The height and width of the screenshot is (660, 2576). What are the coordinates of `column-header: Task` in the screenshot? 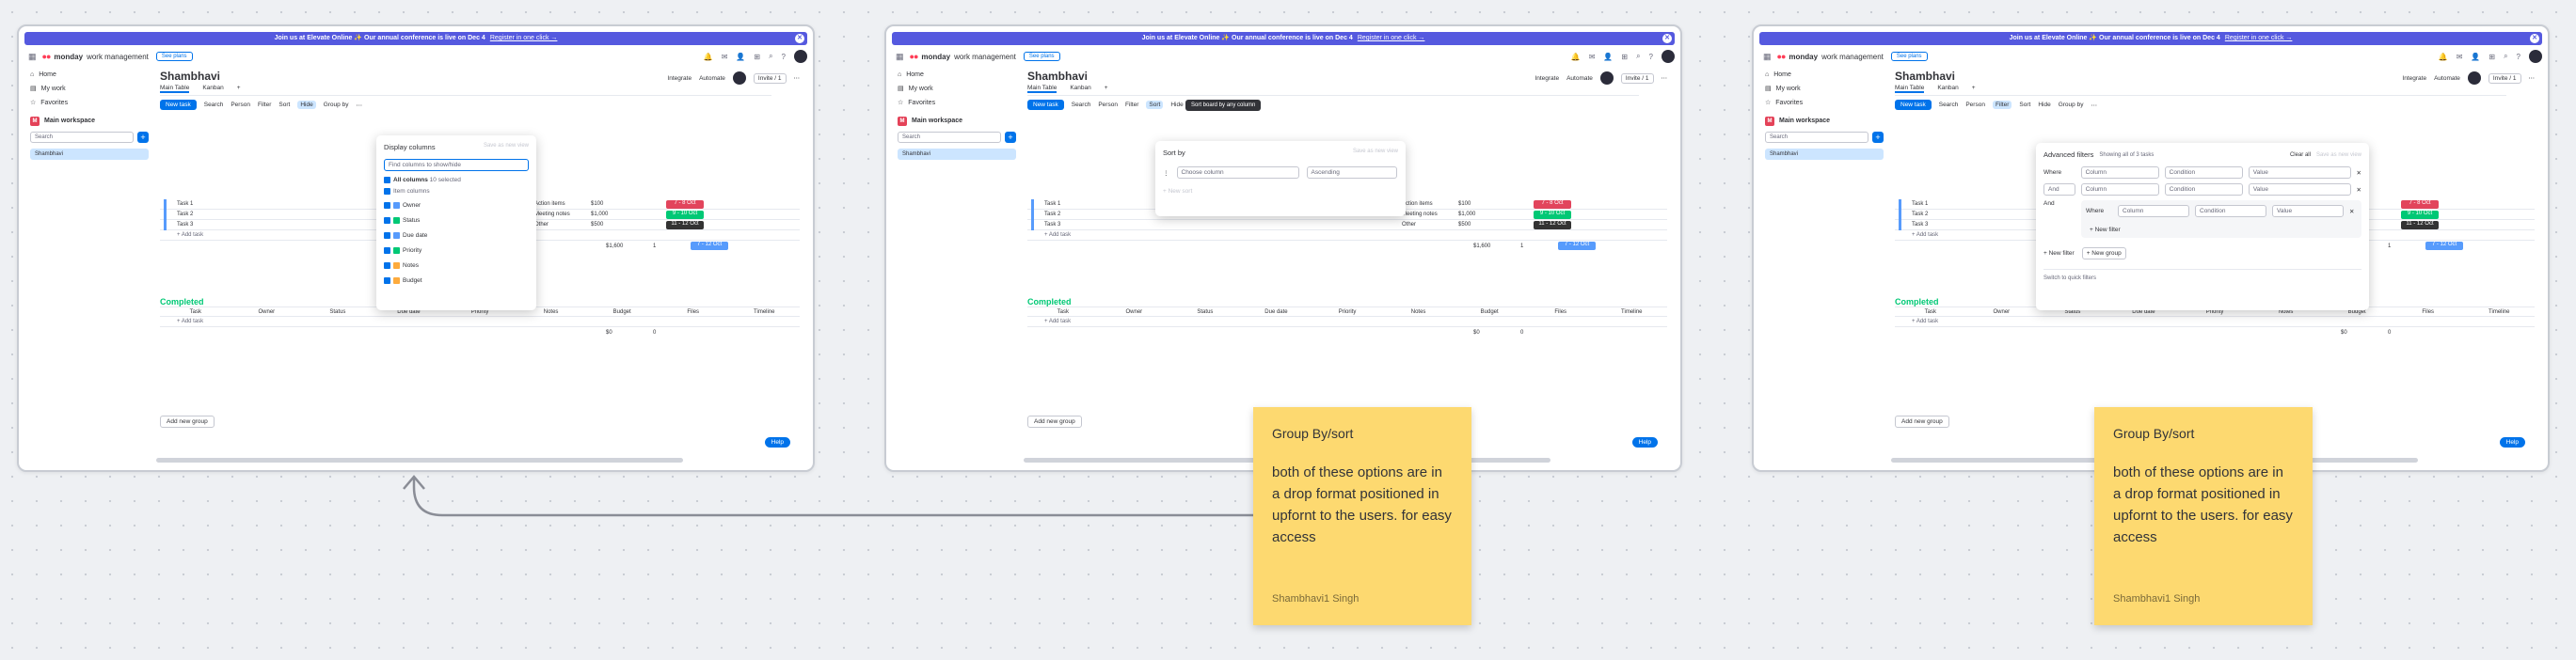 It's located at (1063, 312).